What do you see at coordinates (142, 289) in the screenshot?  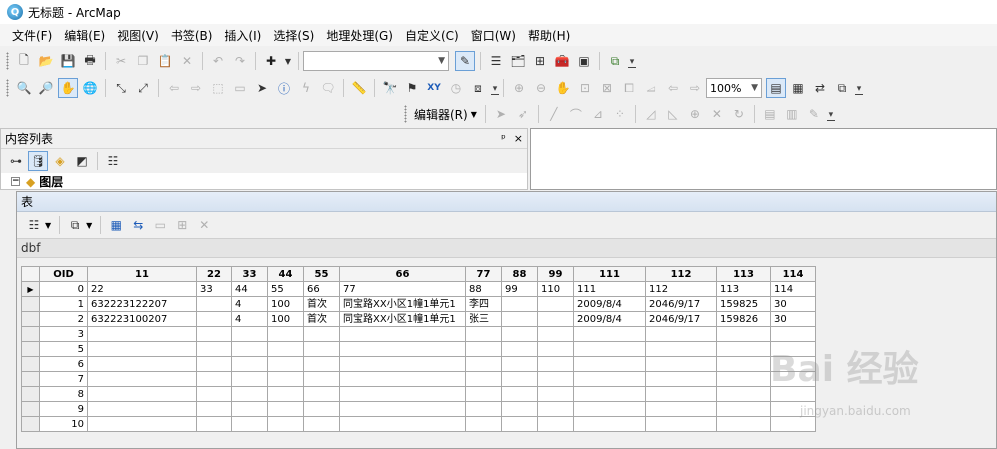 I see `table-cell: 22` at bounding box center [142, 289].